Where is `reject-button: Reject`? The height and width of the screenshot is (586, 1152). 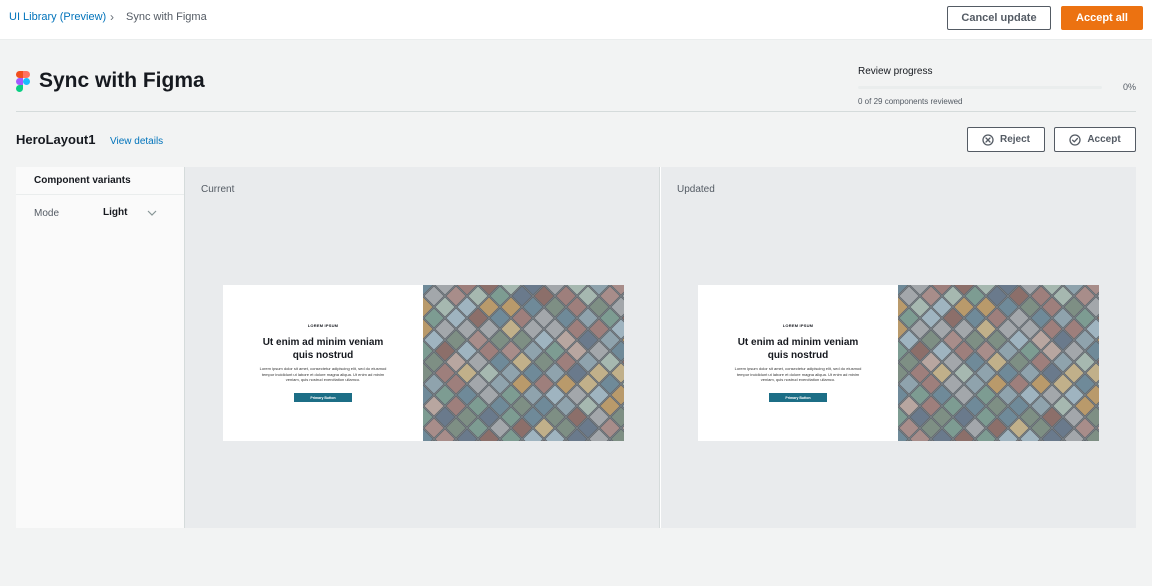 reject-button: Reject is located at coordinates (1006, 139).